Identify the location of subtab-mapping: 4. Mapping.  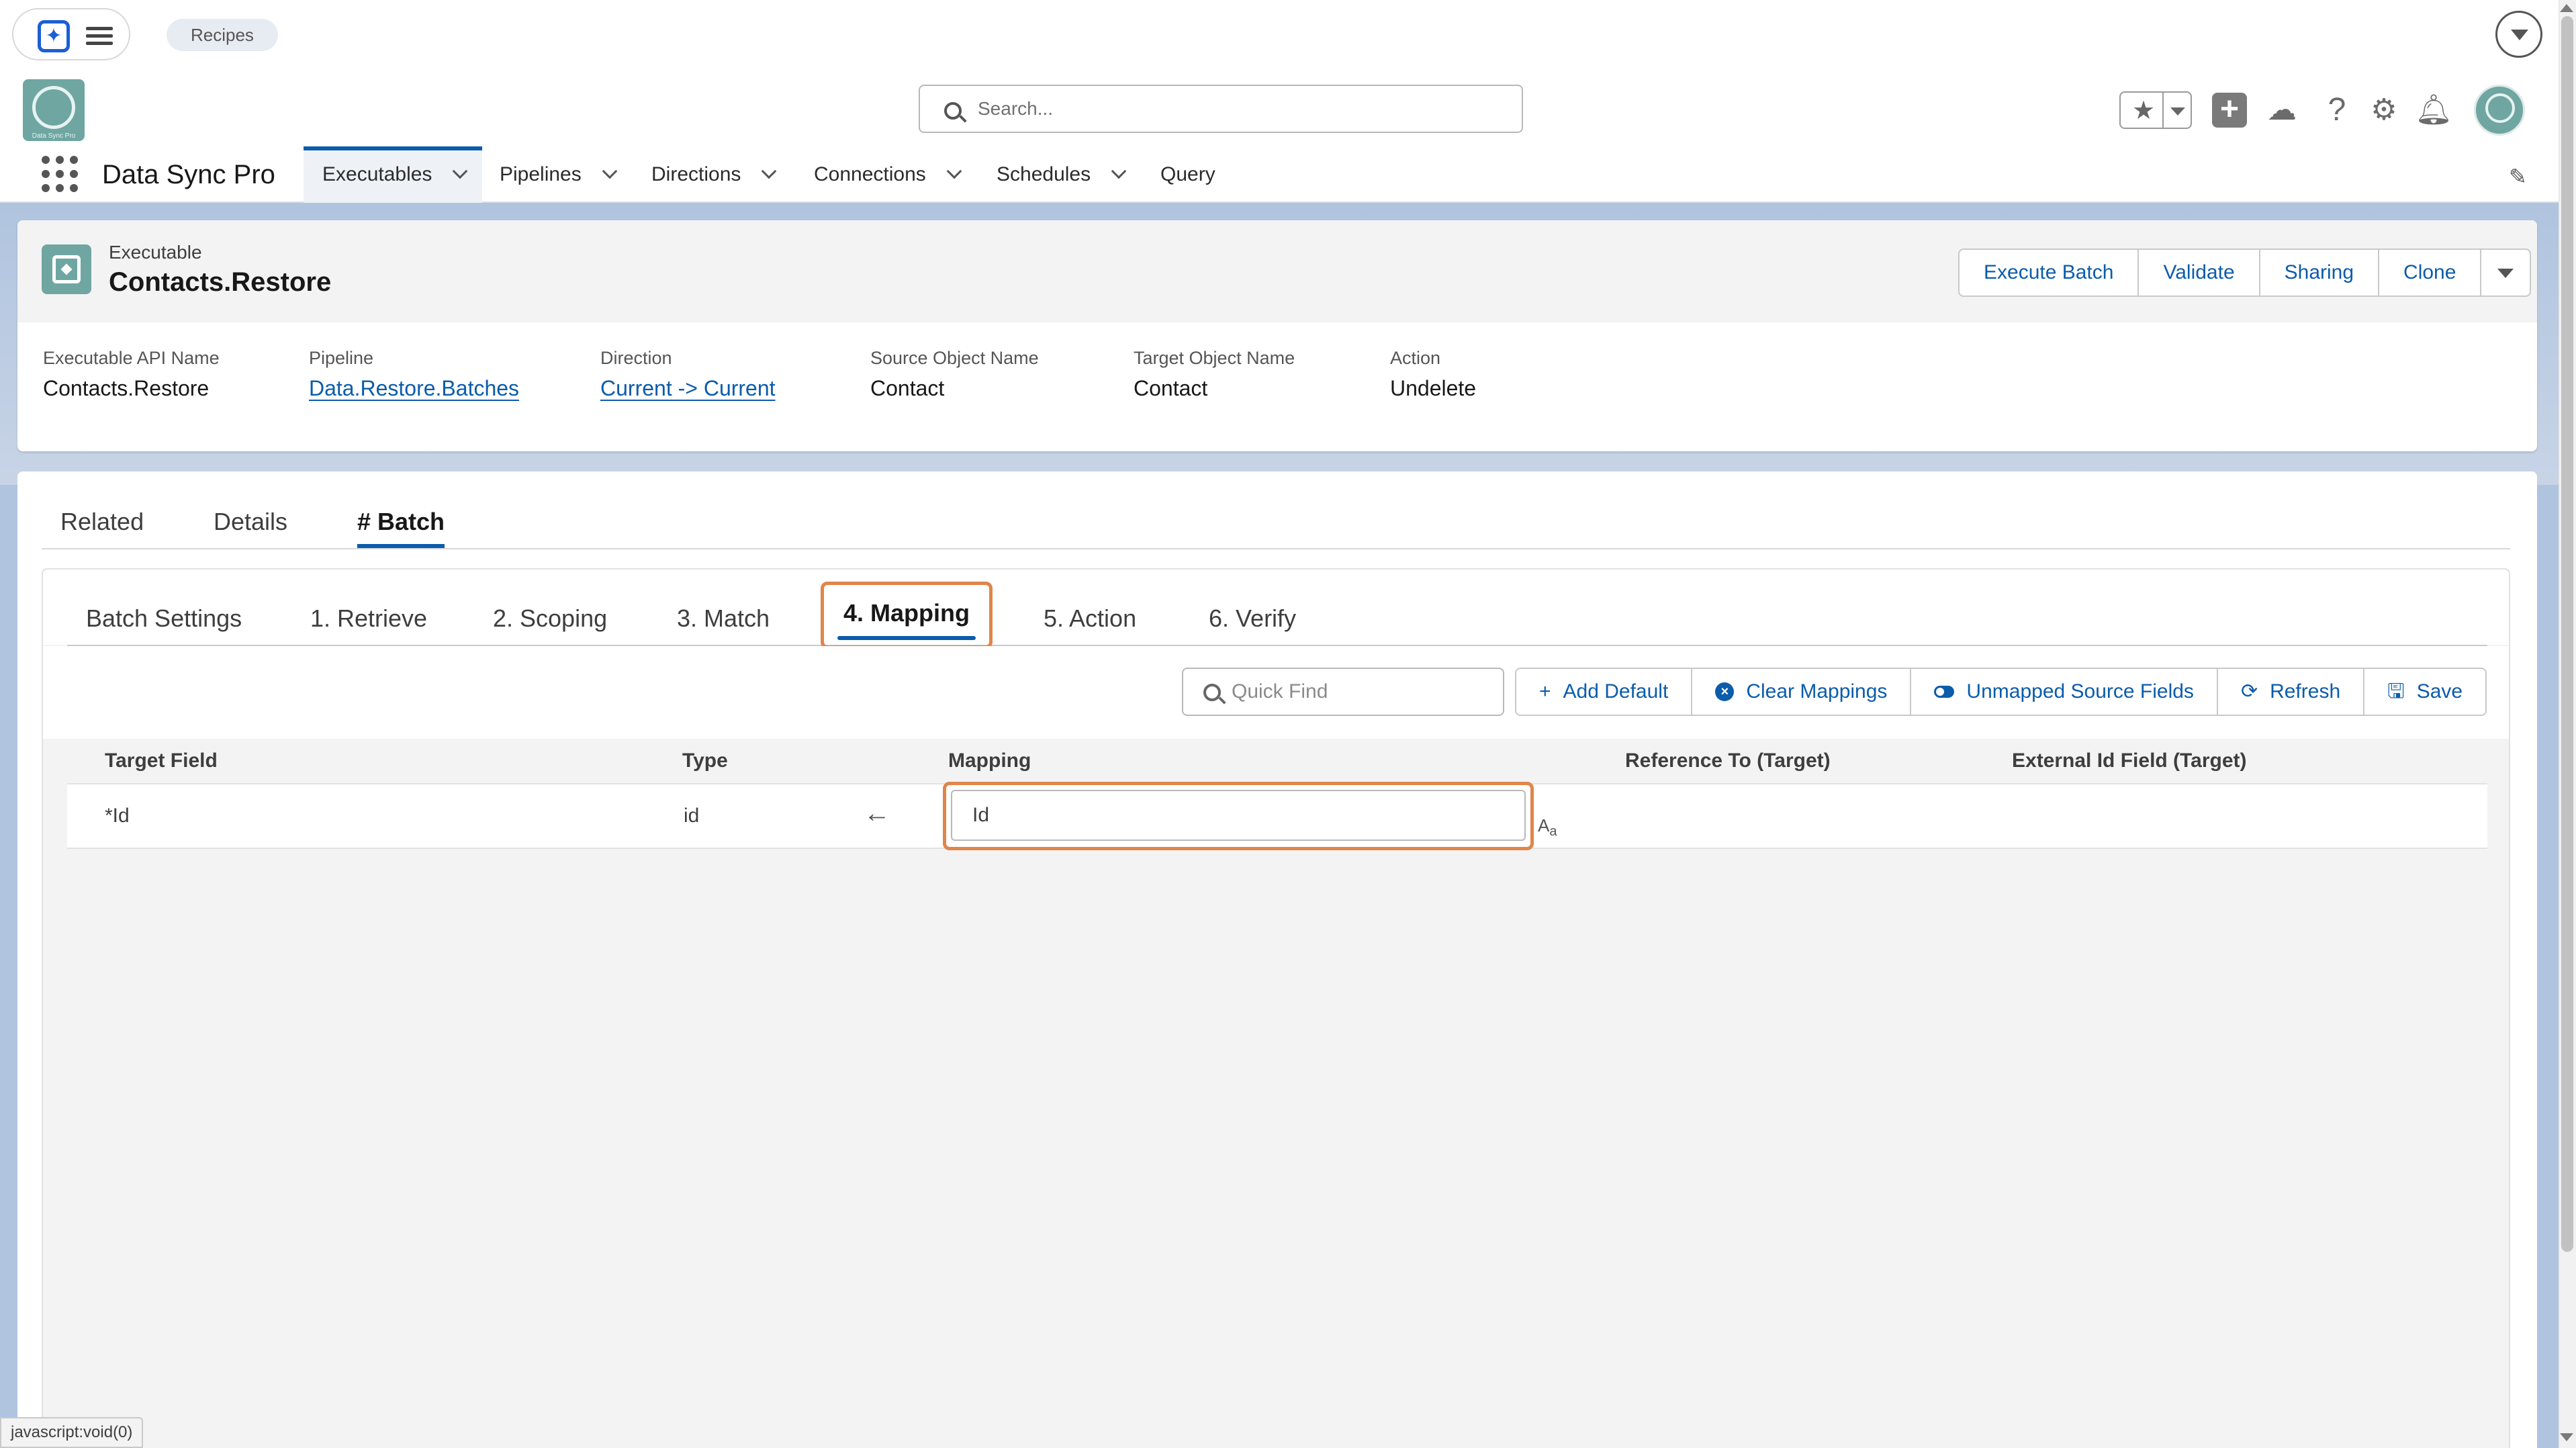
(907, 615).